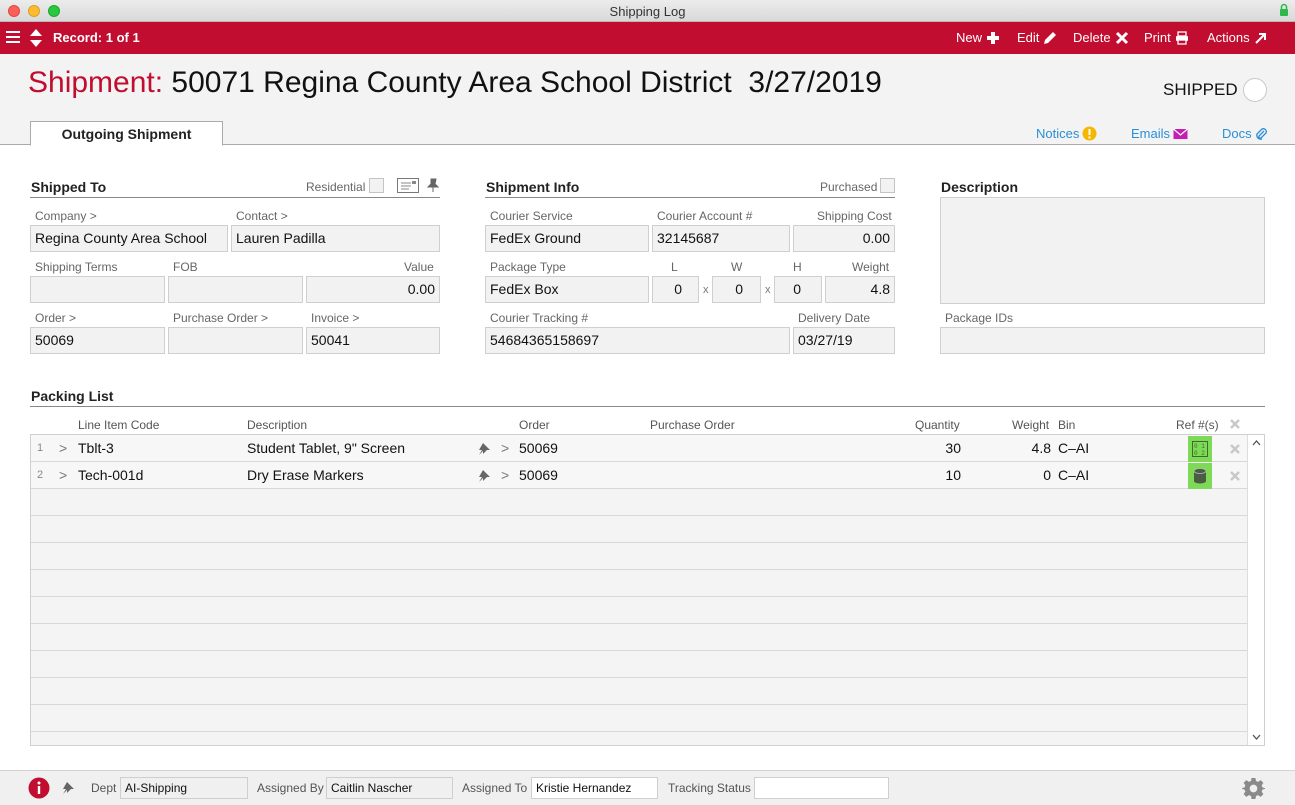  What do you see at coordinates (1200, 449) in the screenshot?
I see `ref-button: 0 10 2` at bounding box center [1200, 449].